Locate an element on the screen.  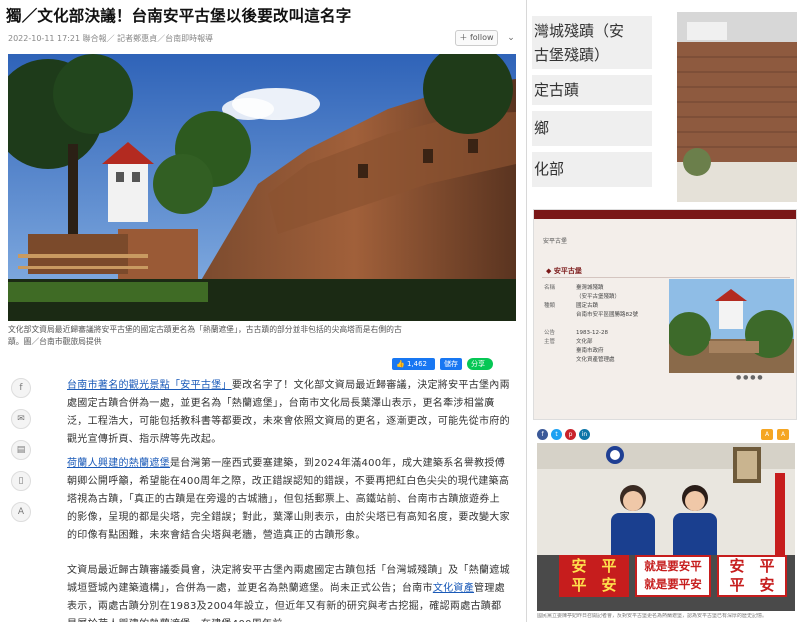
heritage-authority-box: 化部 is located at coordinates (592, 169).